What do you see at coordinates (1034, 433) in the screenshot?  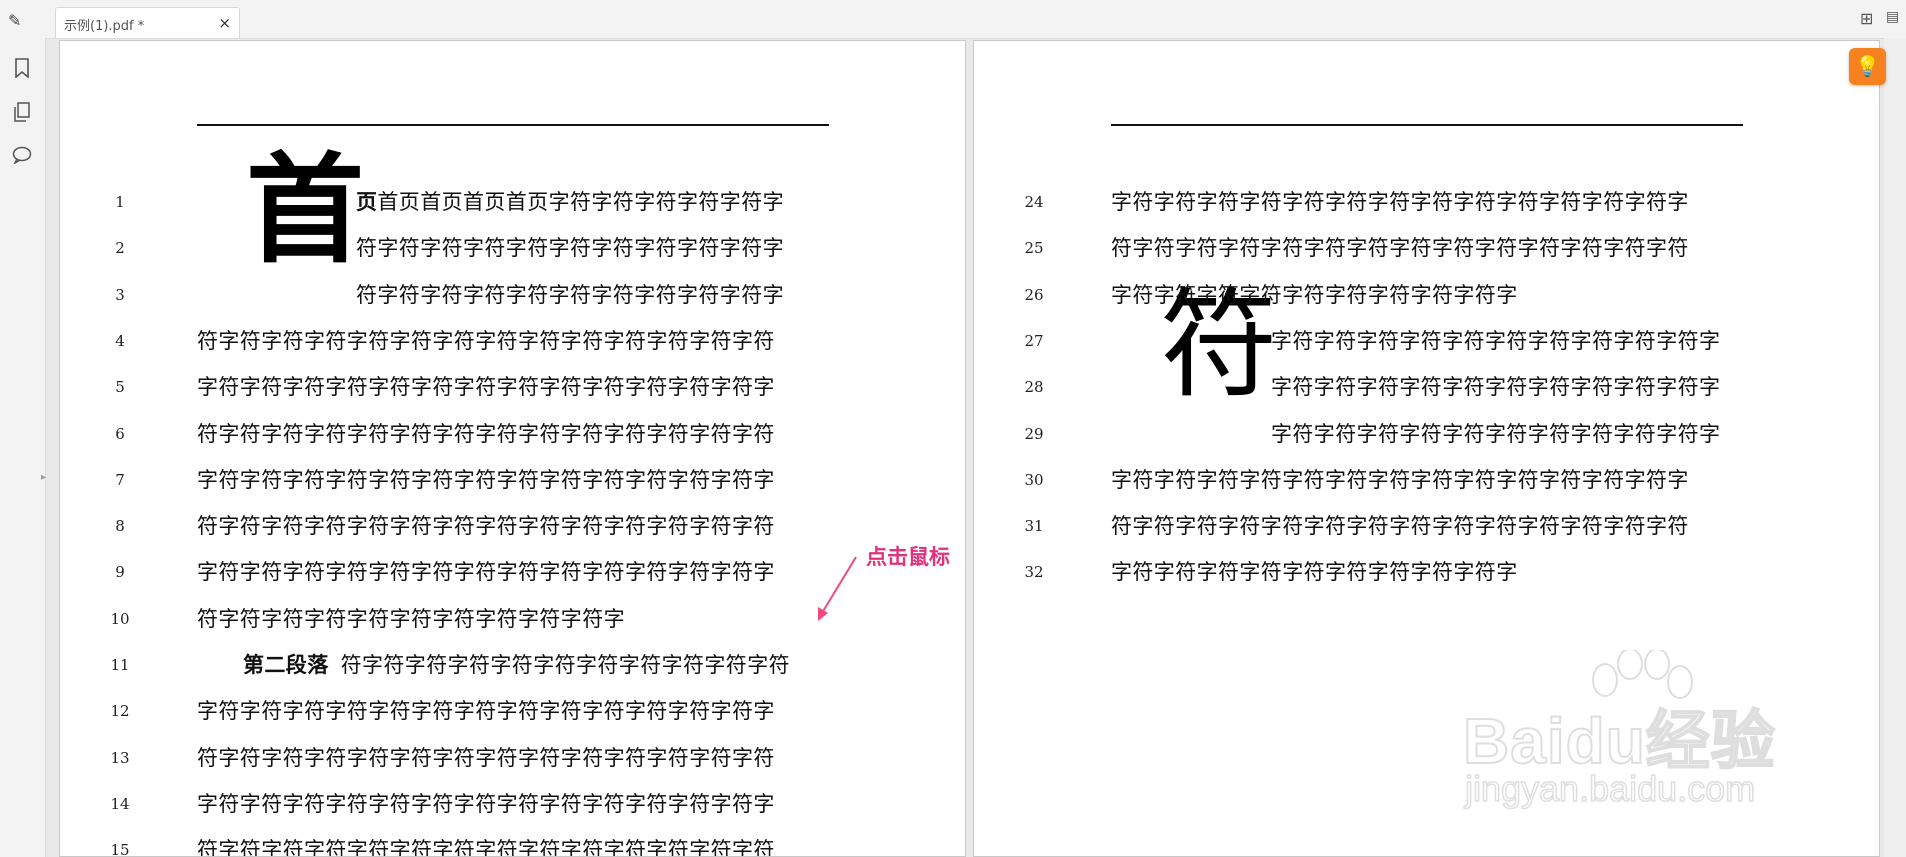 I see `line-number: 29` at bounding box center [1034, 433].